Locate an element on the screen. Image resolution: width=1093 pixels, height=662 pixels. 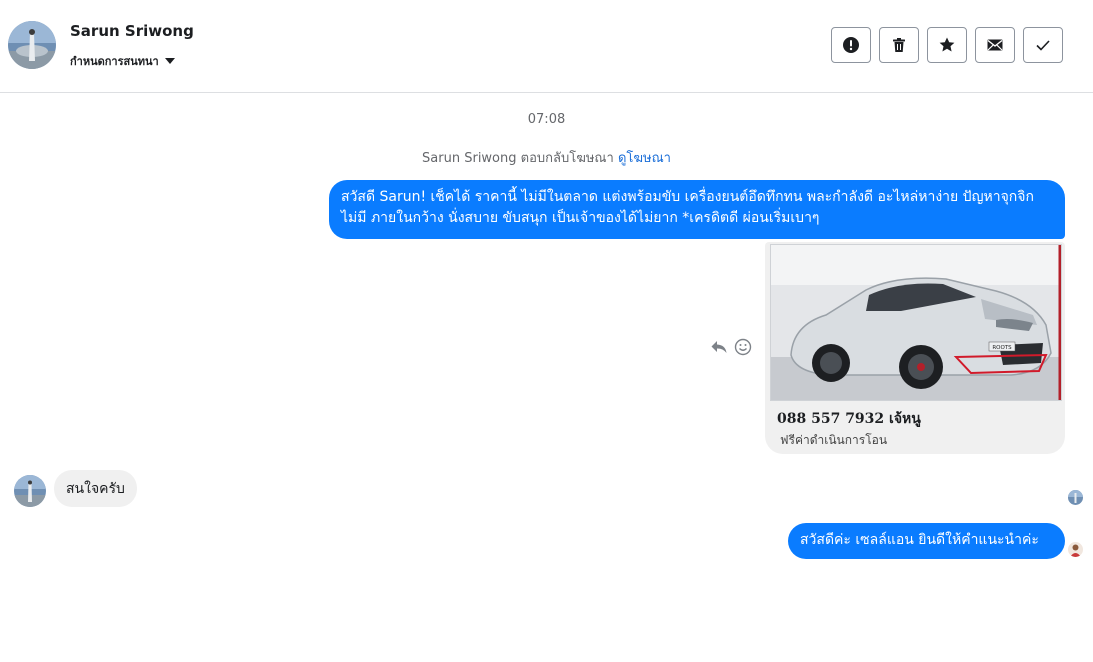
trash-icon is located at coordinates (899, 45).